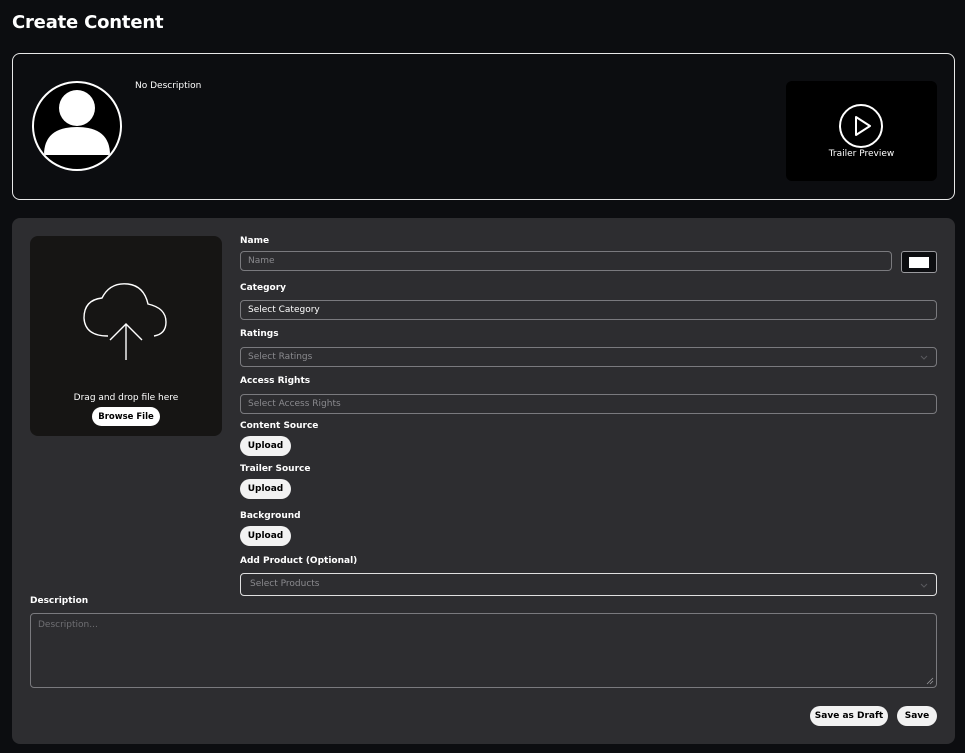 The height and width of the screenshot is (753, 965). I want to click on category-select: Select Category, so click(588, 310).